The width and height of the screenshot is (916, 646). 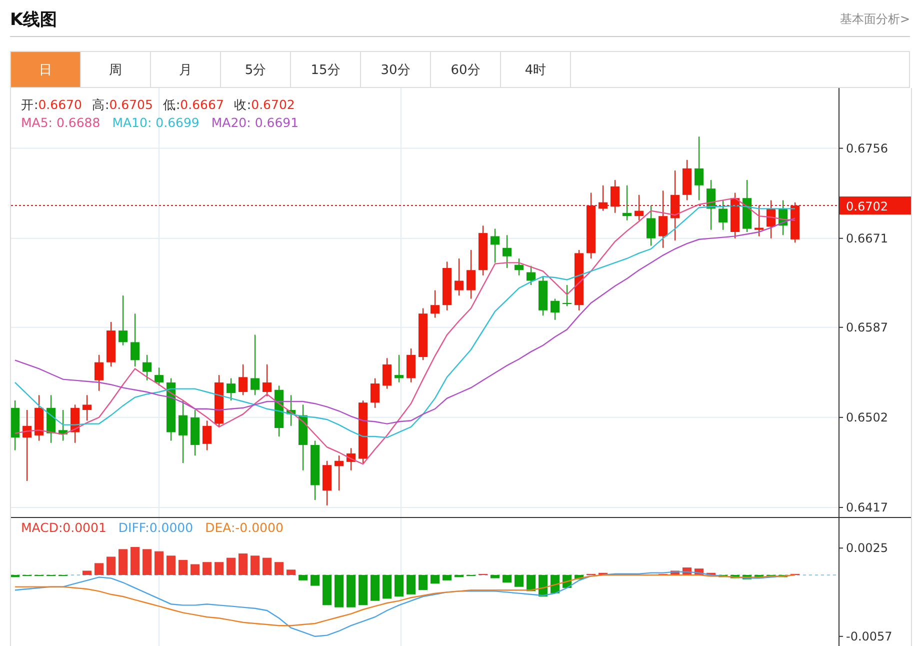 What do you see at coordinates (867, 417) in the screenshot?
I see `axis-label: 0.6502` at bounding box center [867, 417].